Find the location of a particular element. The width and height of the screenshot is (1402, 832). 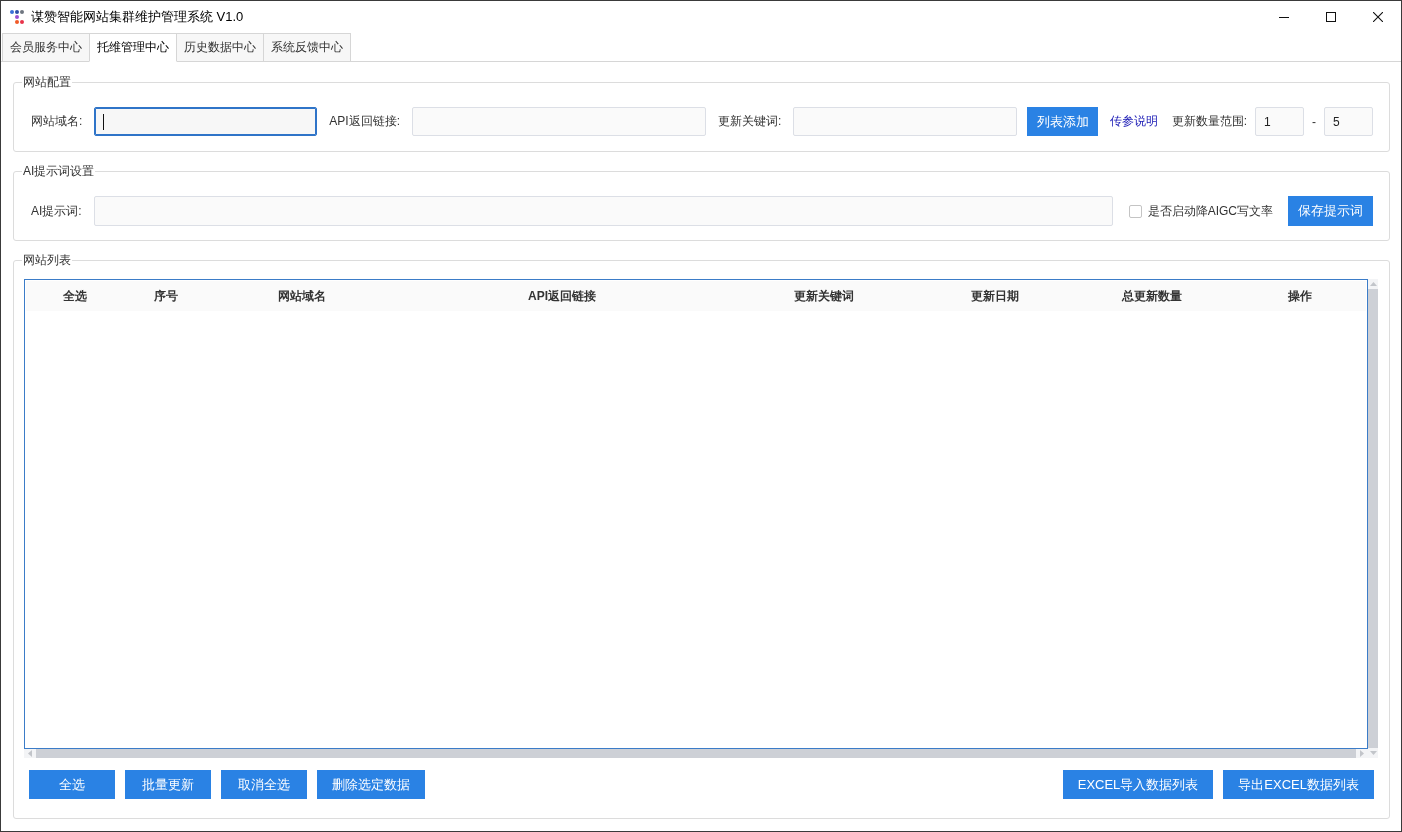

maximize-icon is located at coordinates (1330, 17).